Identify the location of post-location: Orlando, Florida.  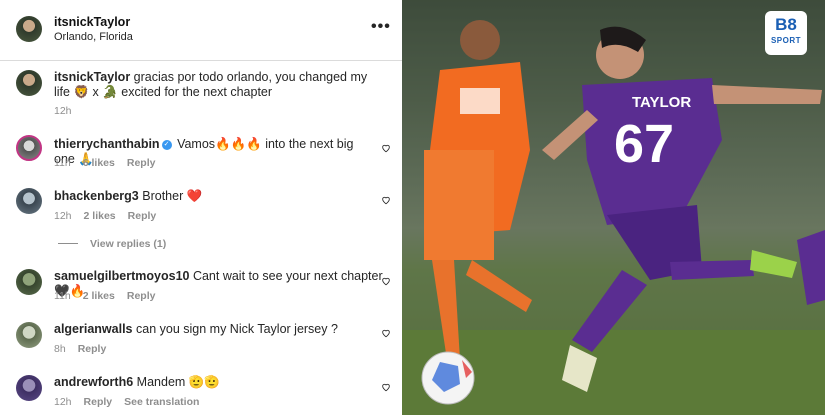
(93, 37).